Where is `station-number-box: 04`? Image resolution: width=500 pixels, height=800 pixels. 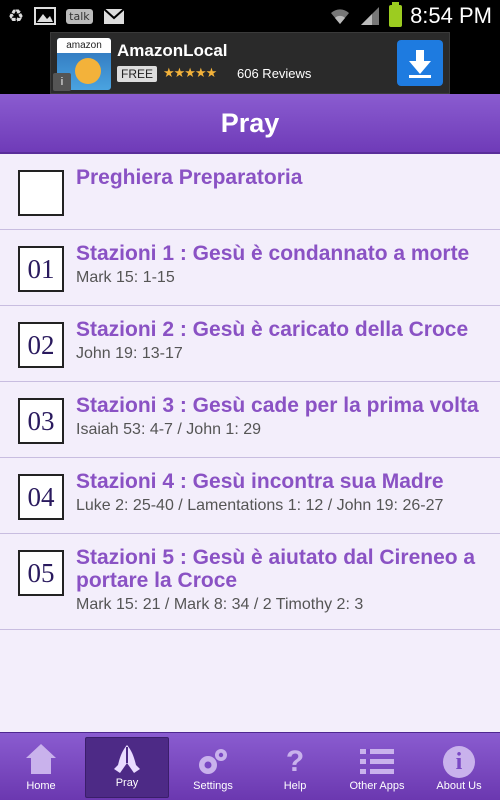
station-number-box: 04 is located at coordinates (41, 497).